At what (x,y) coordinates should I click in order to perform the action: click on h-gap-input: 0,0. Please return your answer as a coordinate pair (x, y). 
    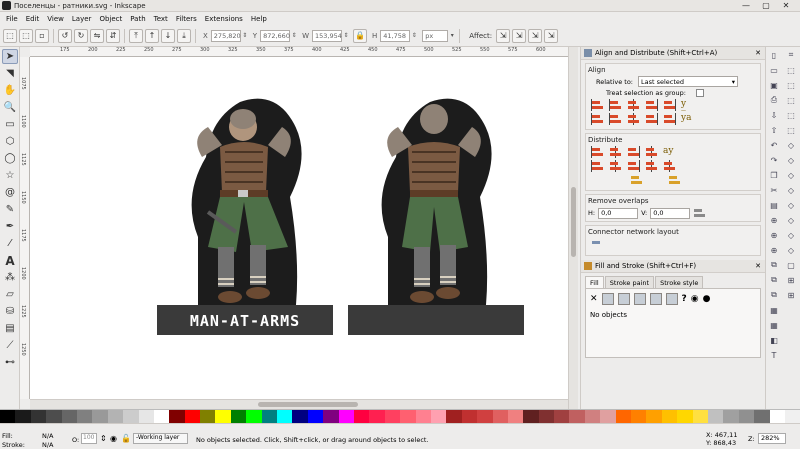
    Looking at the image, I should click on (618, 213).